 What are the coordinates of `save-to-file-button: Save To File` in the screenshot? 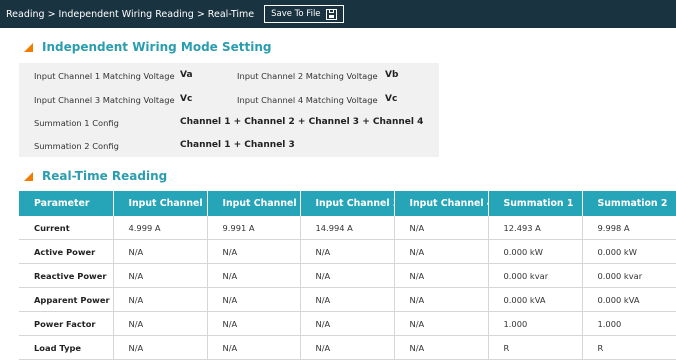 It's located at (304, 14).